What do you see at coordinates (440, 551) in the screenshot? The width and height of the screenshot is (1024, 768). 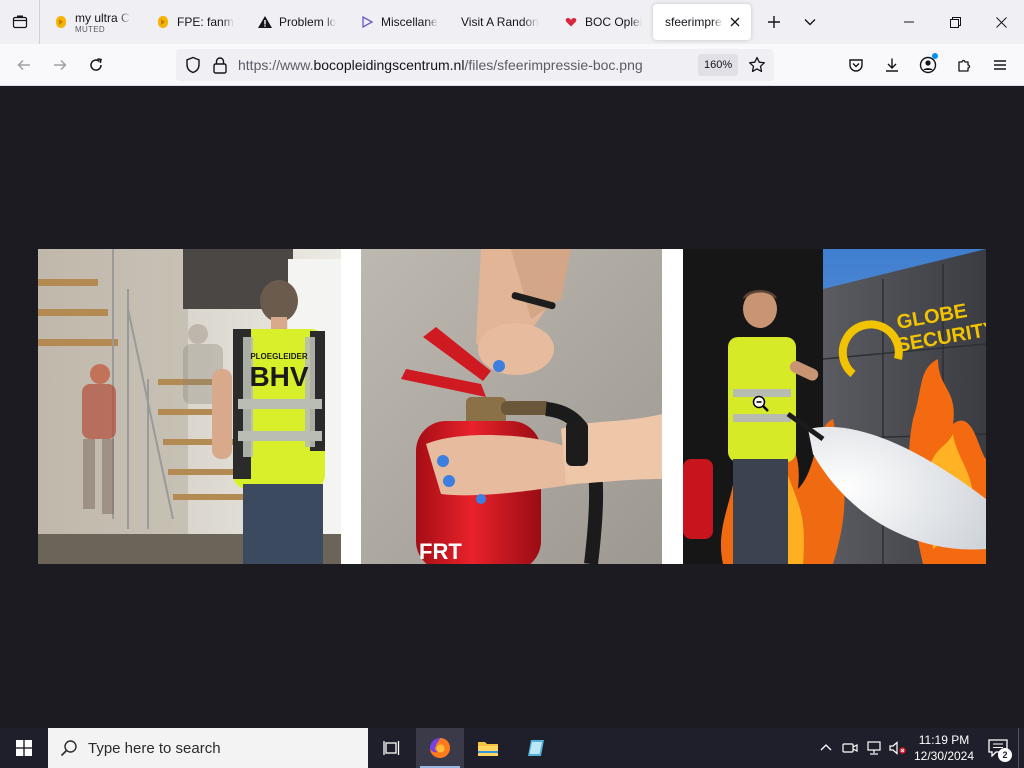 I see `extinguisher-label-text: FRT` at bounding box center [440, 551].